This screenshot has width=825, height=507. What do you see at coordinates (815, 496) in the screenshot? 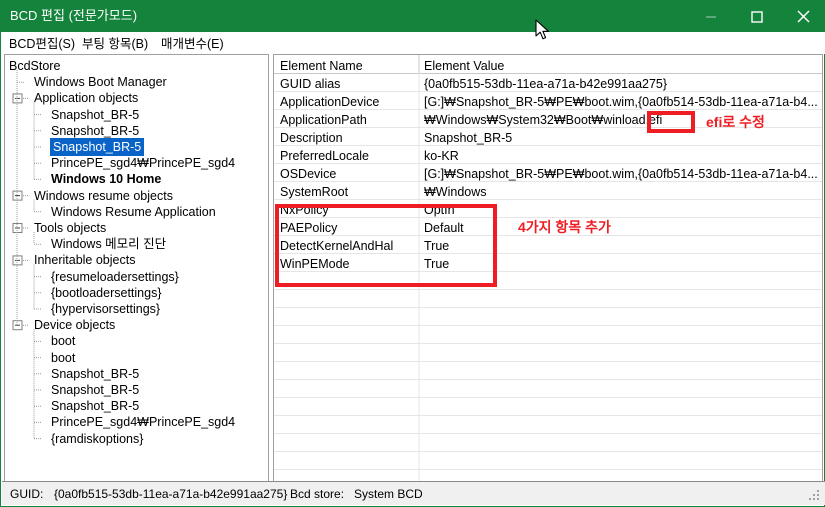
I see `resize-grip-icon` at bounding box center [815, 496].